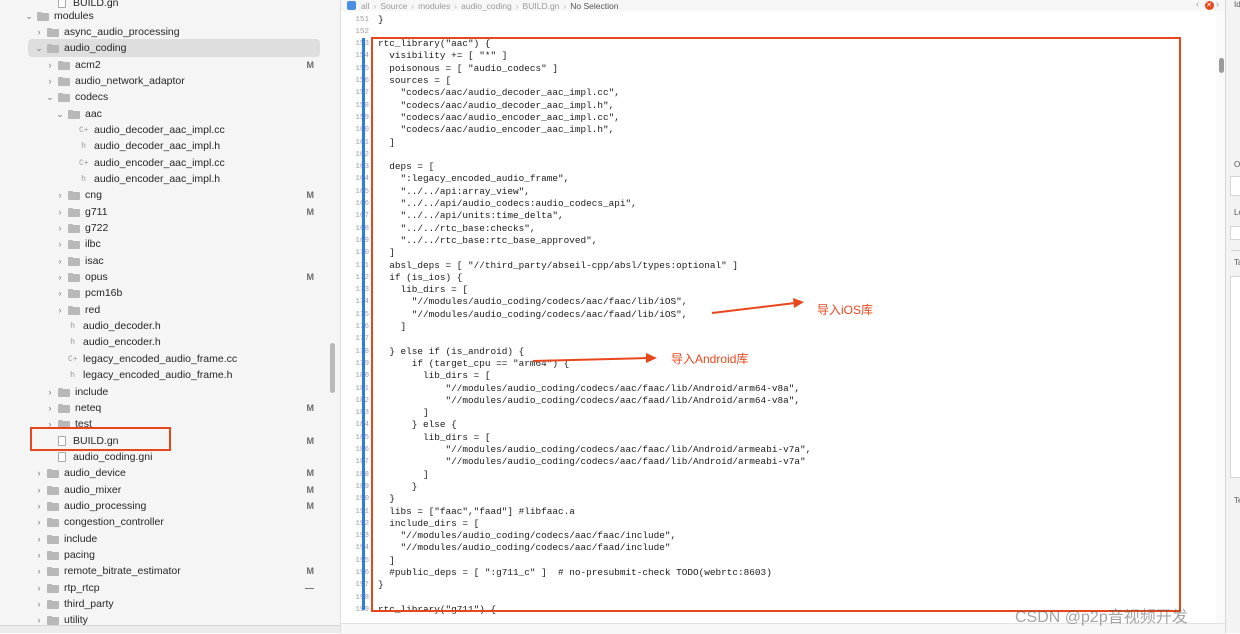  Describe the element at coordinates (122, 326) in the screenshot. I see `tree-item-label: audio_decoder.h` at that location.